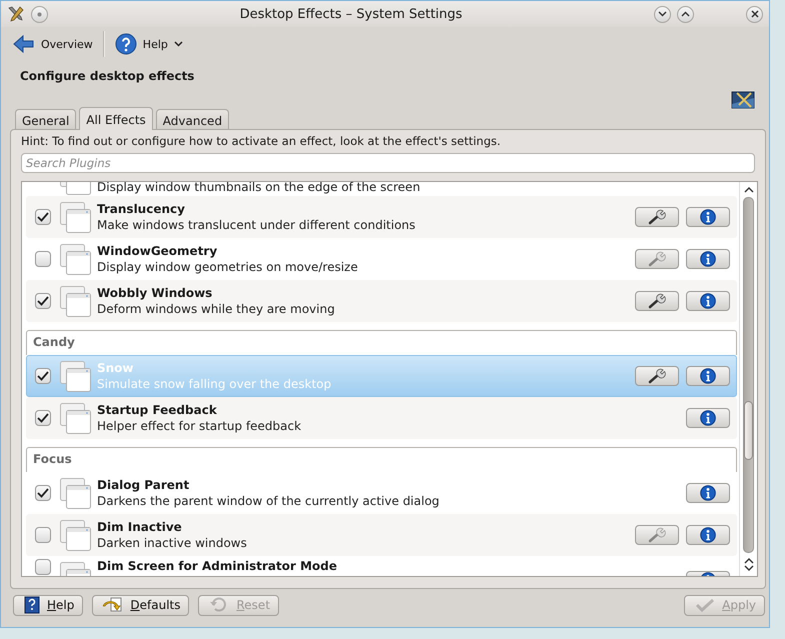 The height and width of the screenshot is (639, 785). I want to click on close-icon, so click(754, 14).